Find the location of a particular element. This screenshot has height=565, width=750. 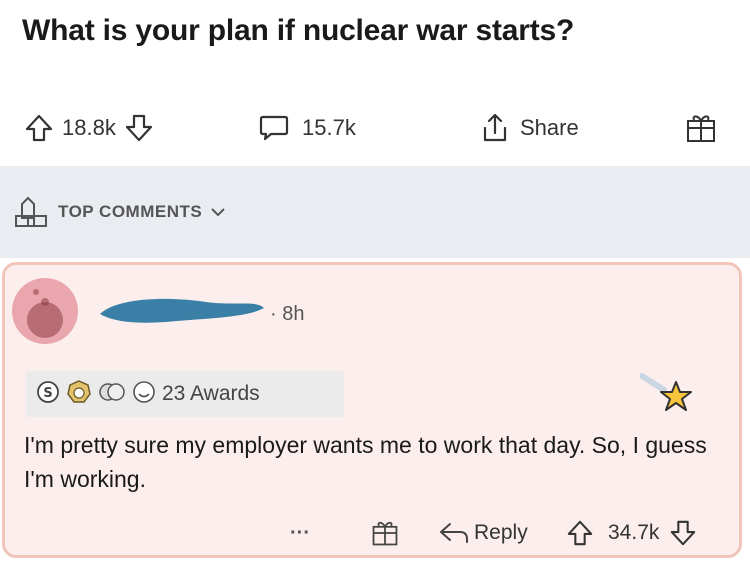

reply-icon is located at coordinates (454, 533).